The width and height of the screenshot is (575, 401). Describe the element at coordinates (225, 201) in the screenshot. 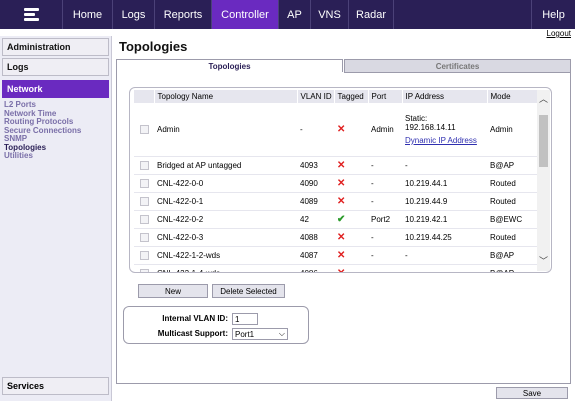

I see `topology-name: CNL-422-0-1` at that location.